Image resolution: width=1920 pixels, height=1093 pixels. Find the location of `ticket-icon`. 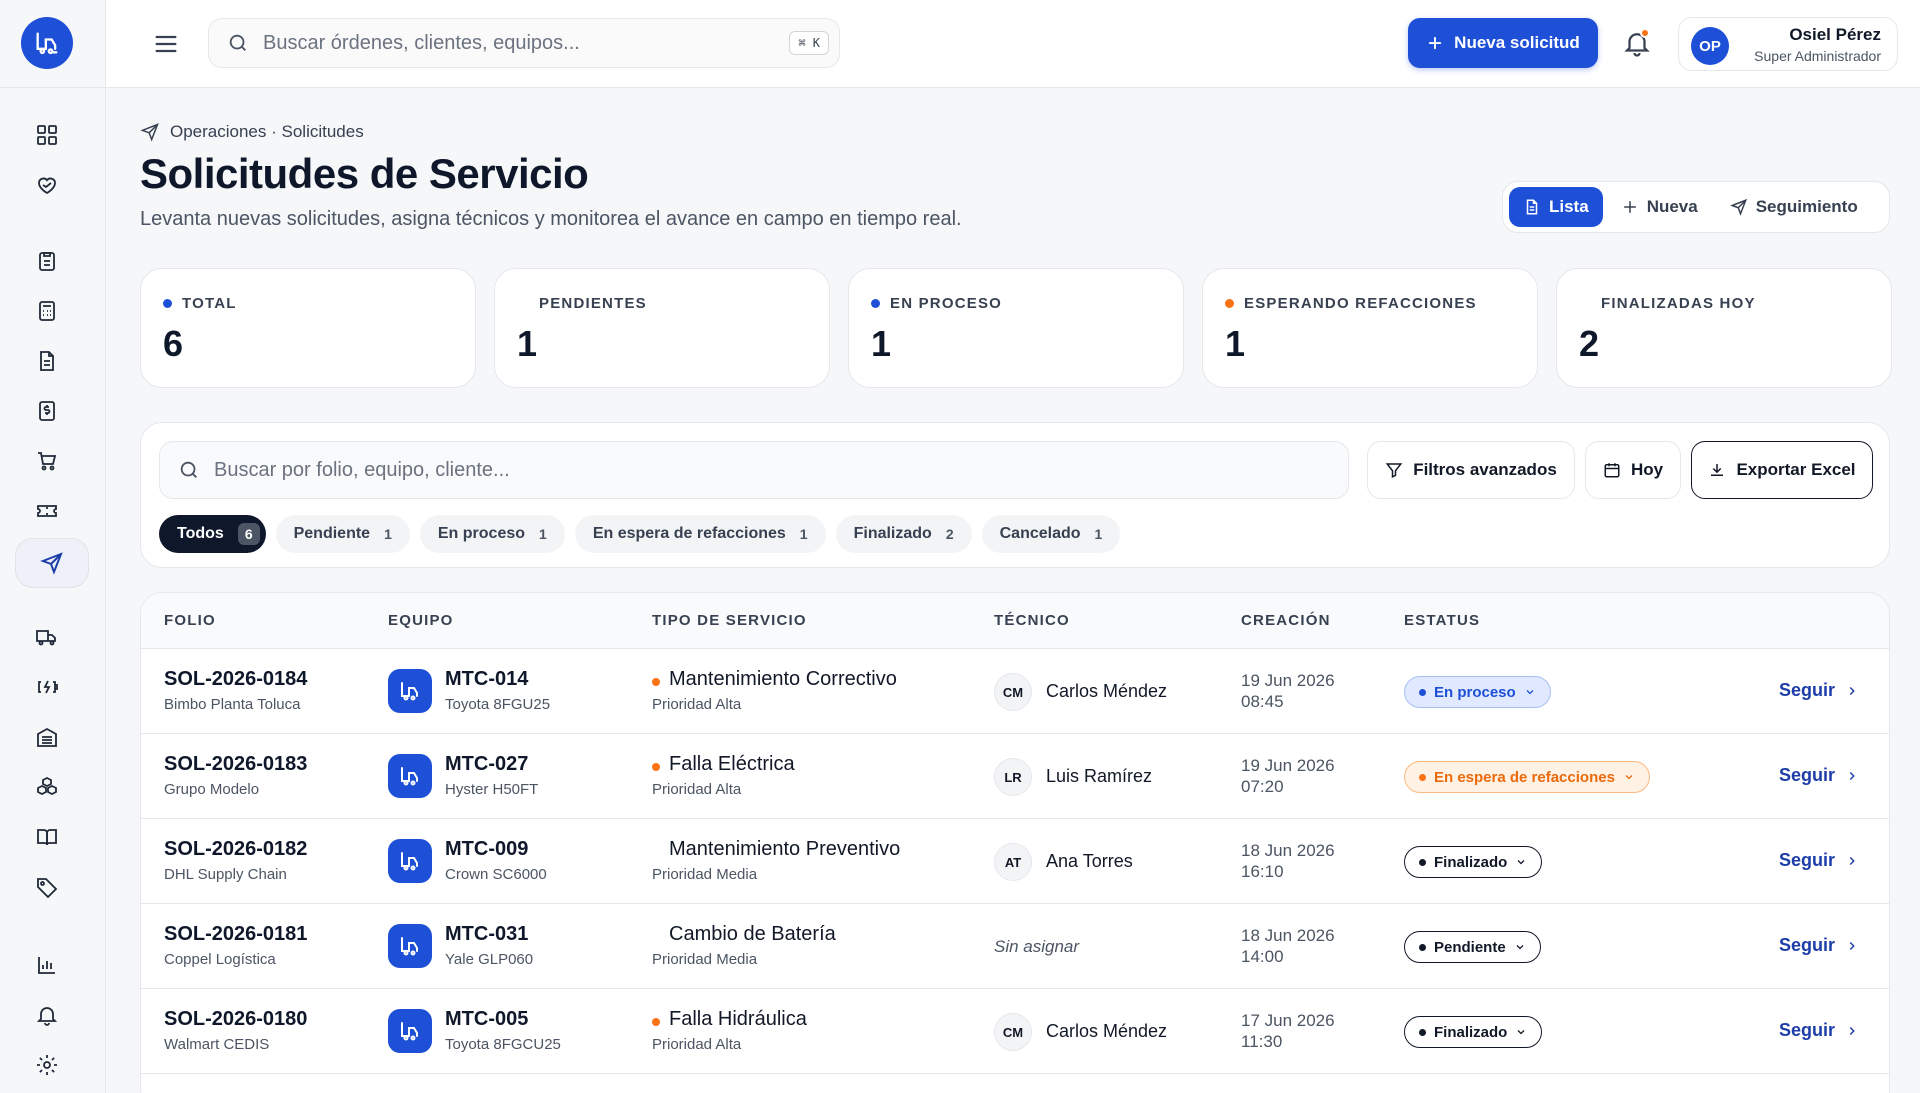

ticket-icon is located at coordinates (47, 511).